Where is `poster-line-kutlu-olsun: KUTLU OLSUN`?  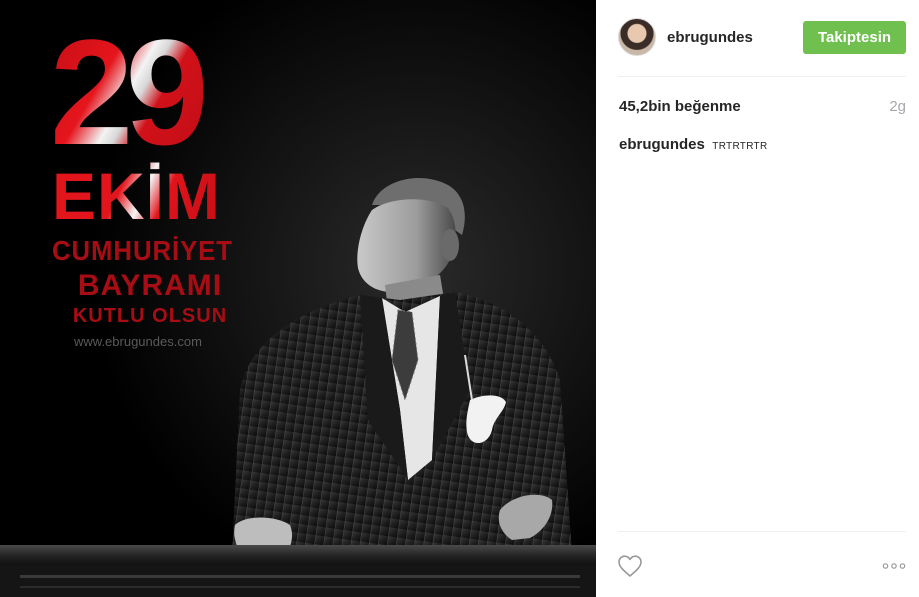
poster-line-kutlu-olsun: KUTLU OLSUN is located at coordinates (150, 316).